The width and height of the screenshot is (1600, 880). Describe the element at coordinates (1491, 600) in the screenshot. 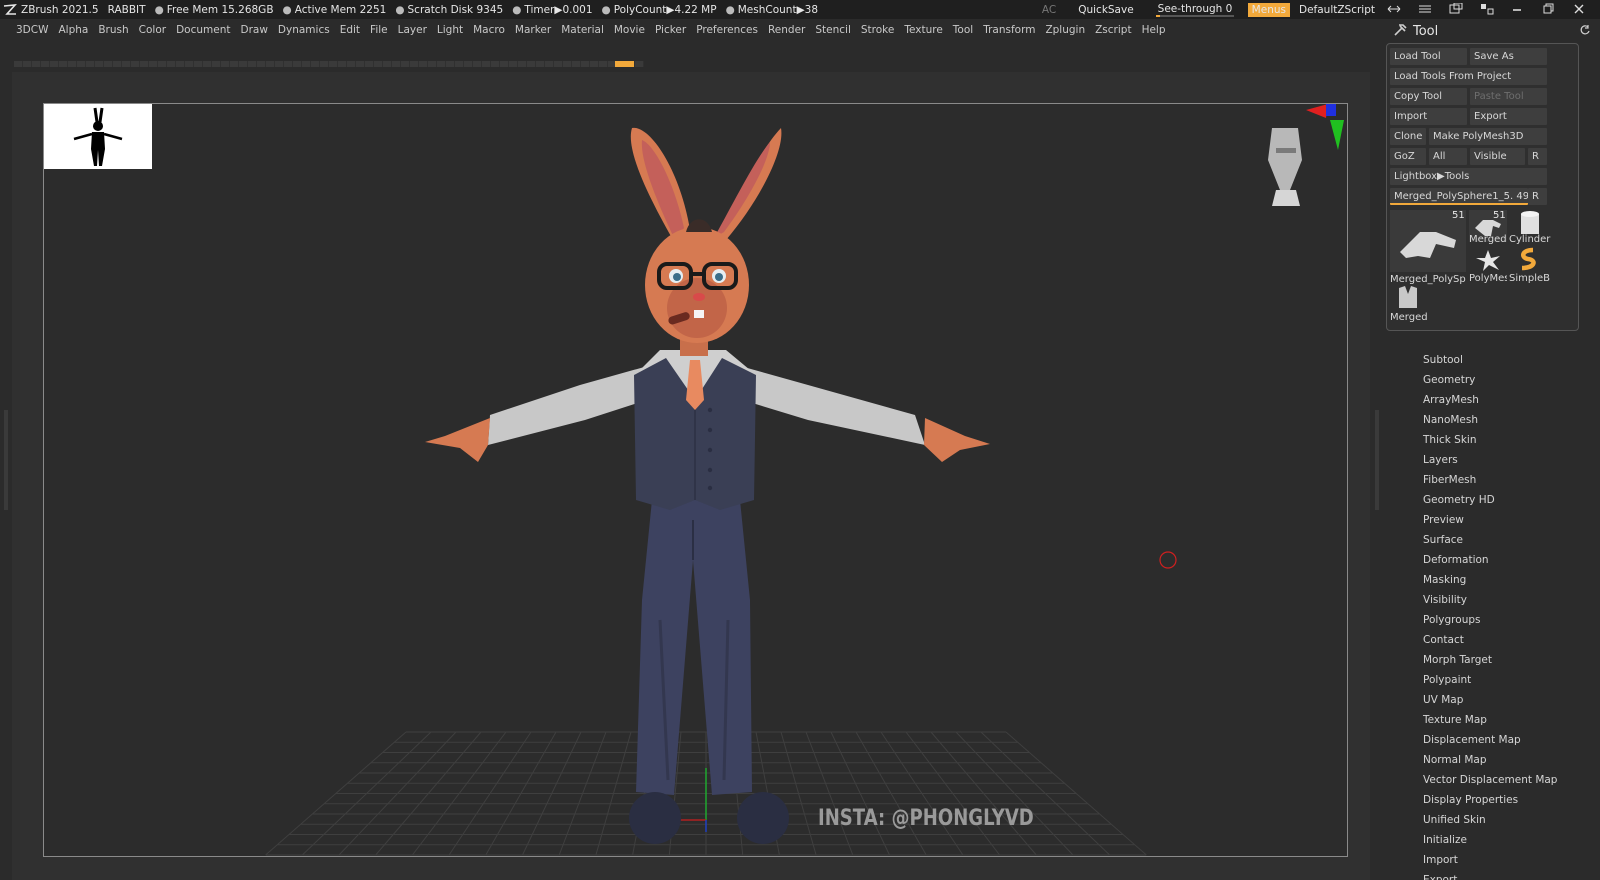

I see `subpalette-visibility: Visibility` at that location.